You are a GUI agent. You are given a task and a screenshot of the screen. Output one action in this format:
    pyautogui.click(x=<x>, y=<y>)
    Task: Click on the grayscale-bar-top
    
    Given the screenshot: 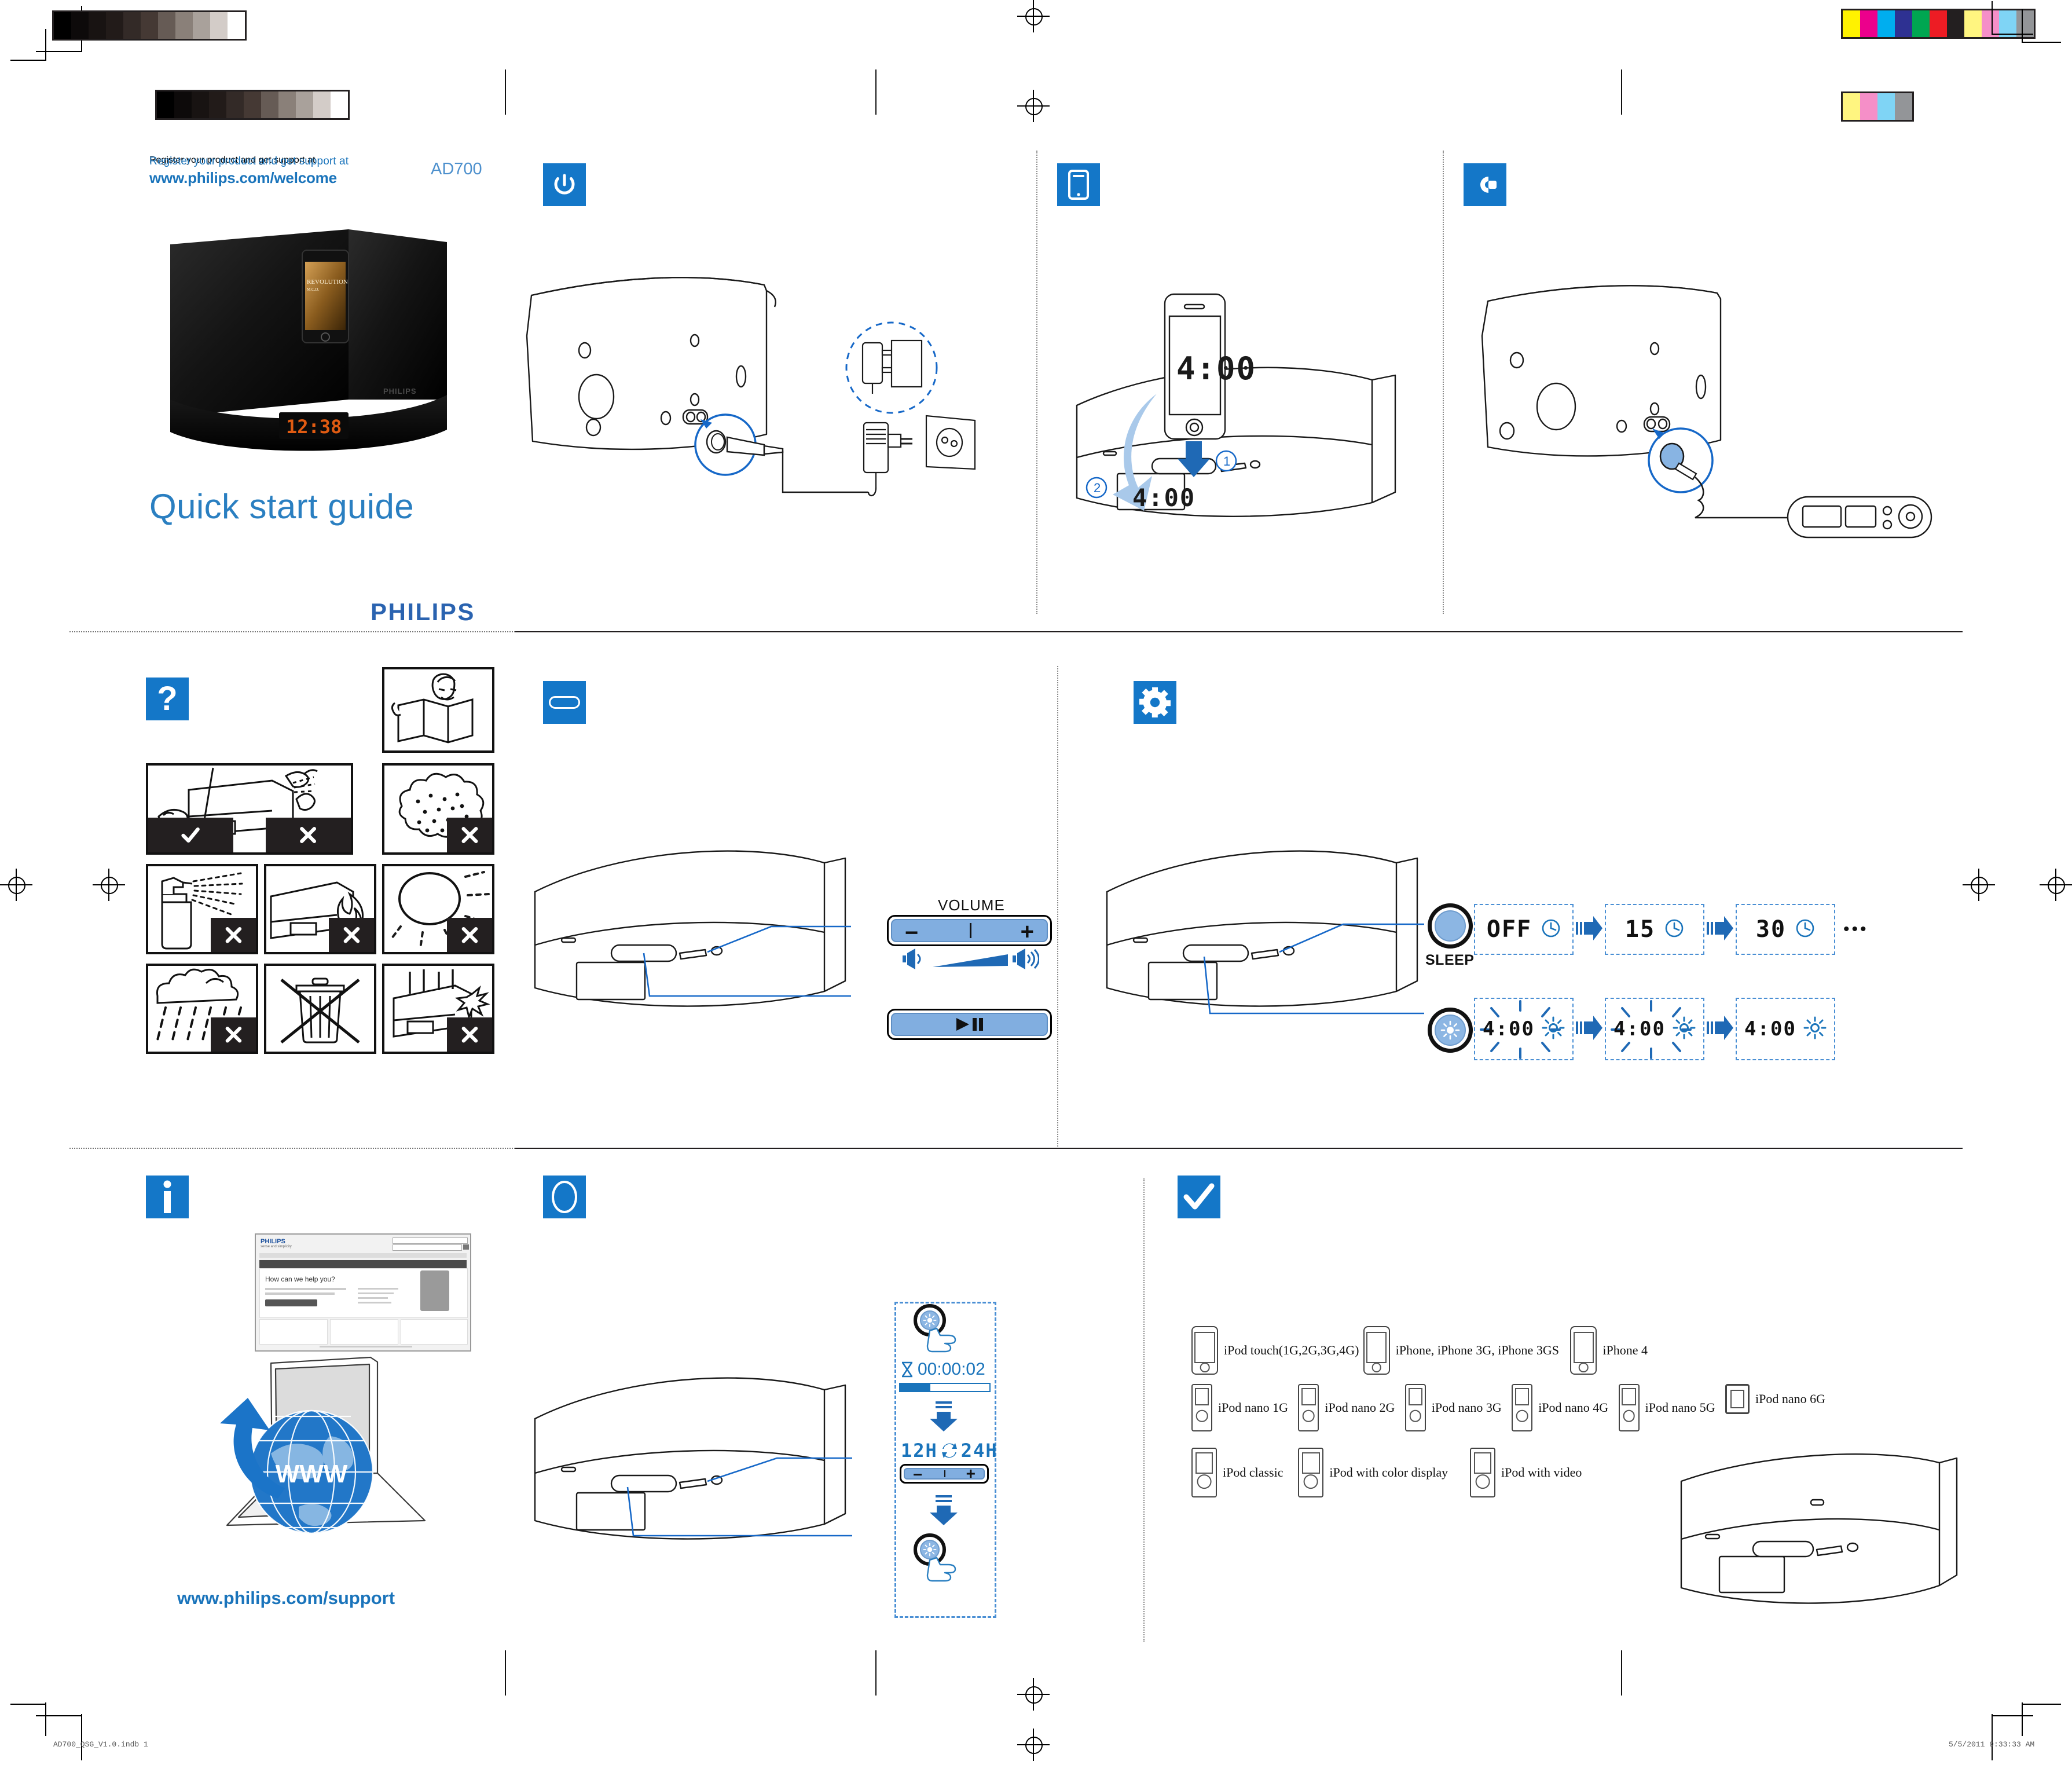 What is the action you would take?
    pyautogui.click(x=149, y=25)
    